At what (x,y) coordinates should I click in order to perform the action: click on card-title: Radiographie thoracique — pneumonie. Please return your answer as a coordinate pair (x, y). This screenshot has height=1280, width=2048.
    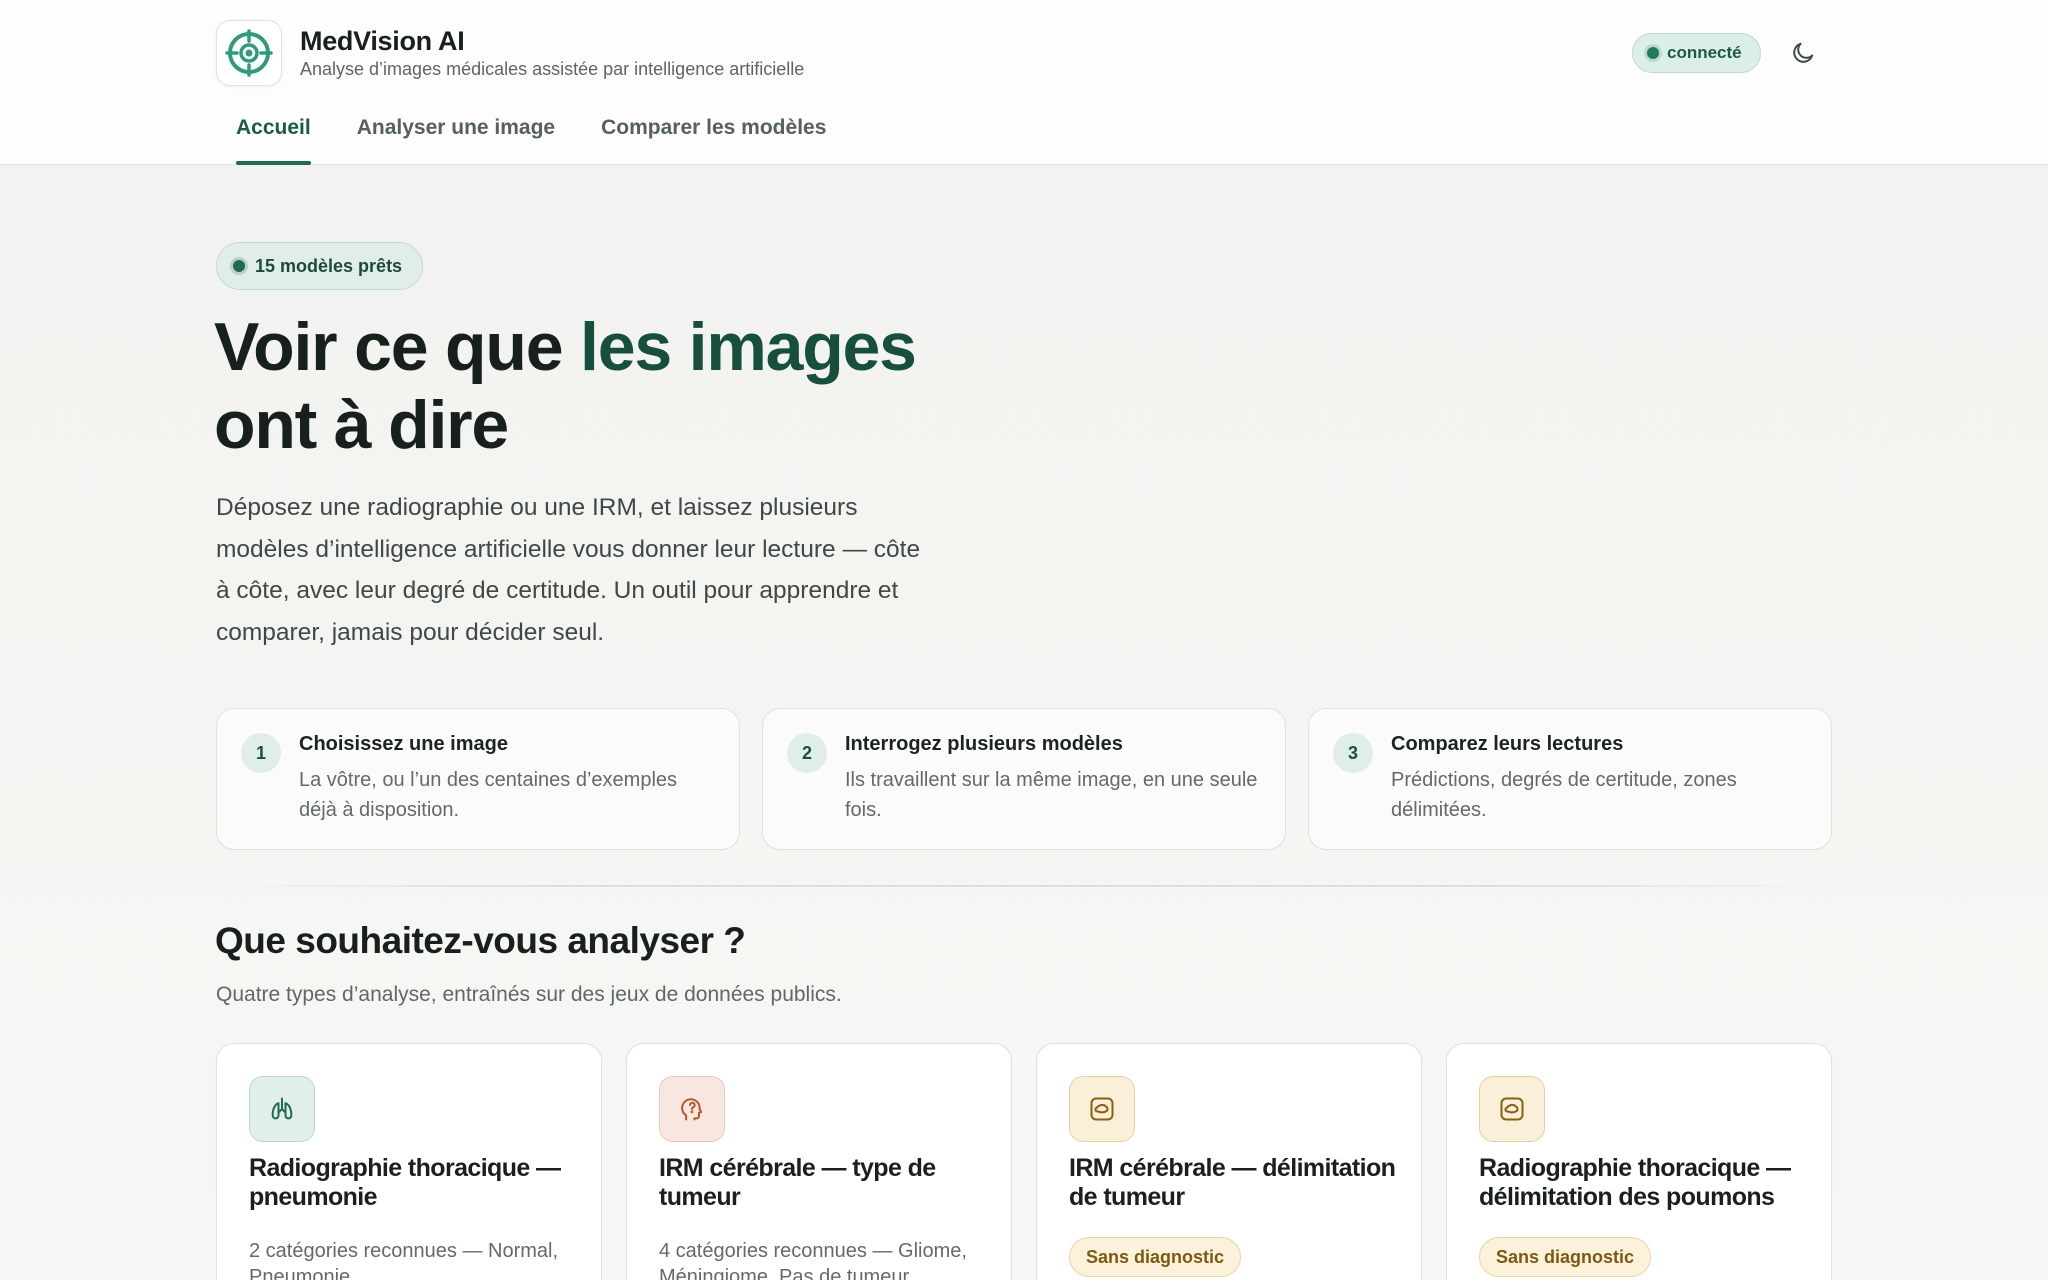
    Looking at the image, I should click on (405, 1182).